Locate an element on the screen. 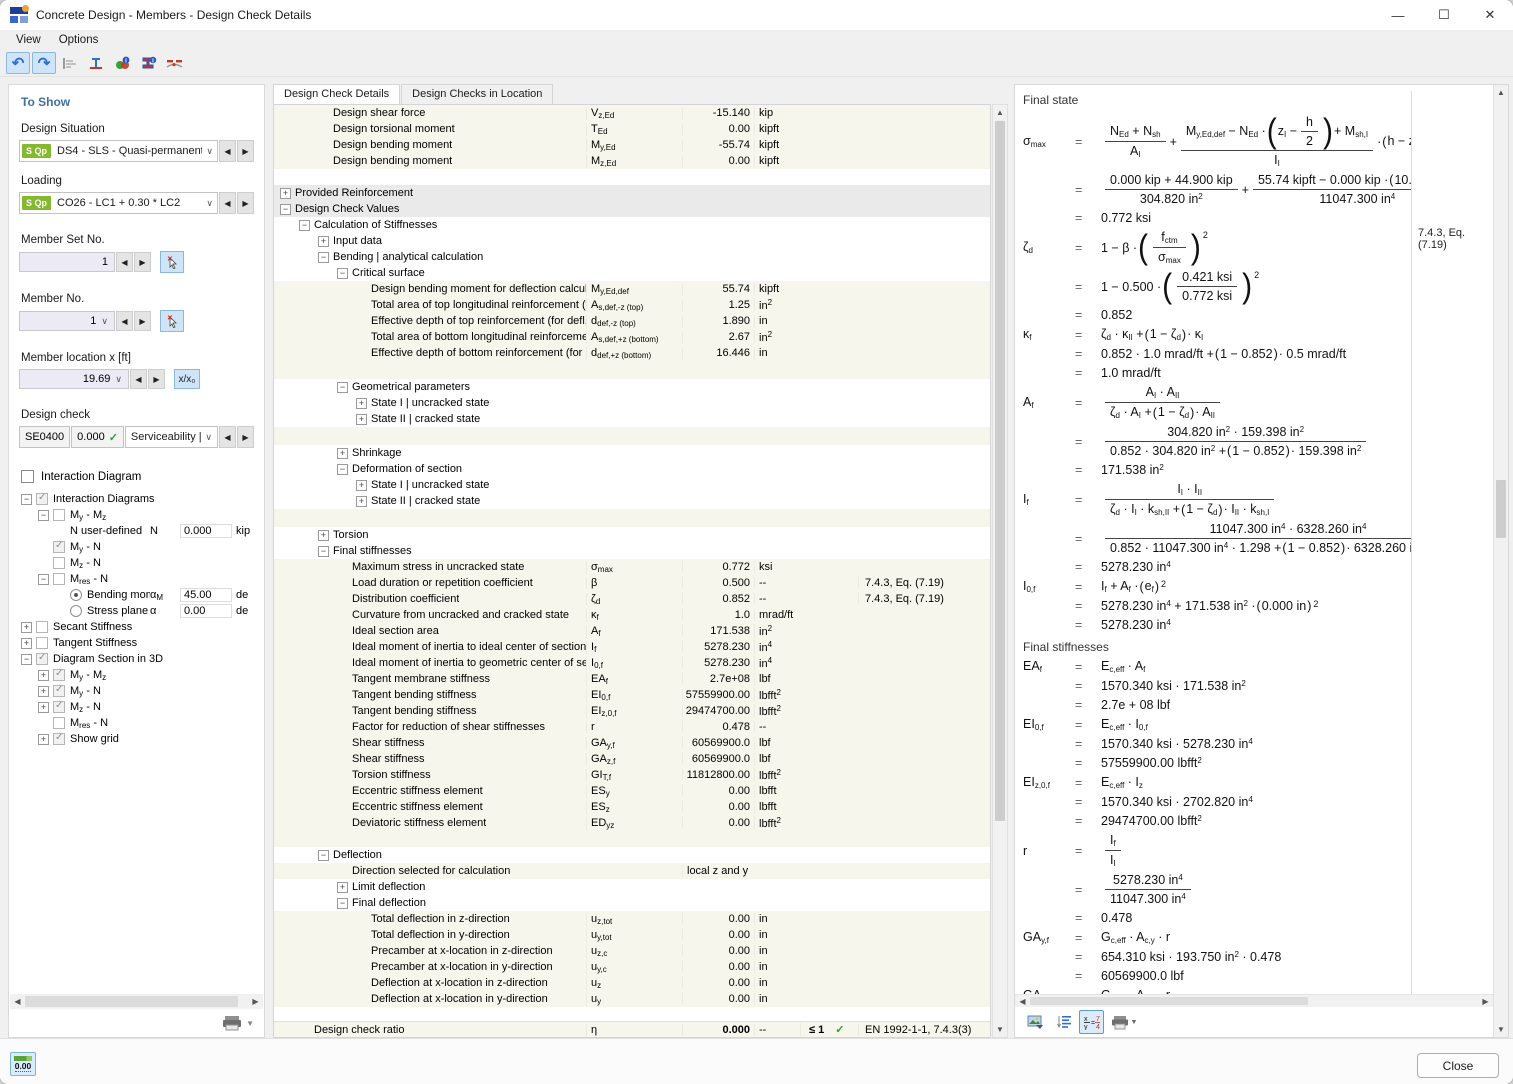 This screenshot has width=1513, height=1084. member-set-next-button: ▶ is located at coordinates (142, 262).